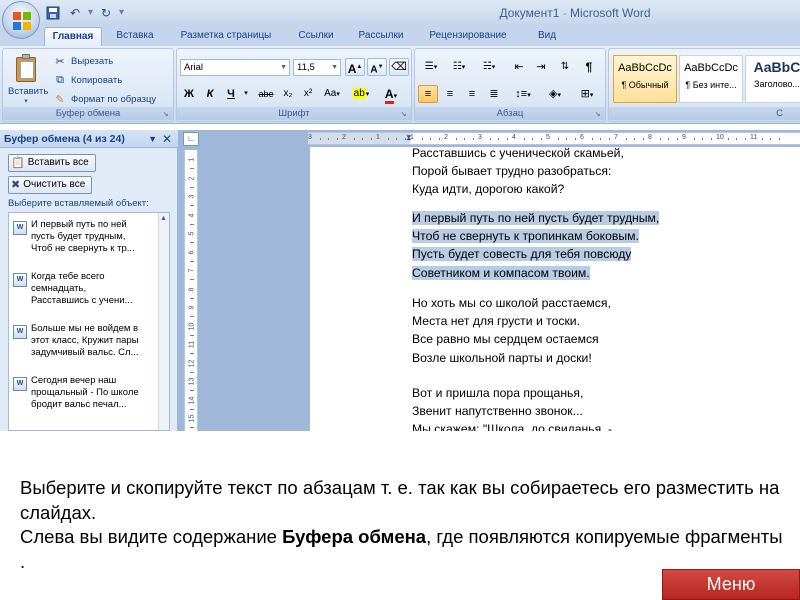 This screenshot has height=600, width=800. I want to click on underline-button: Ч, so click(231, 94).